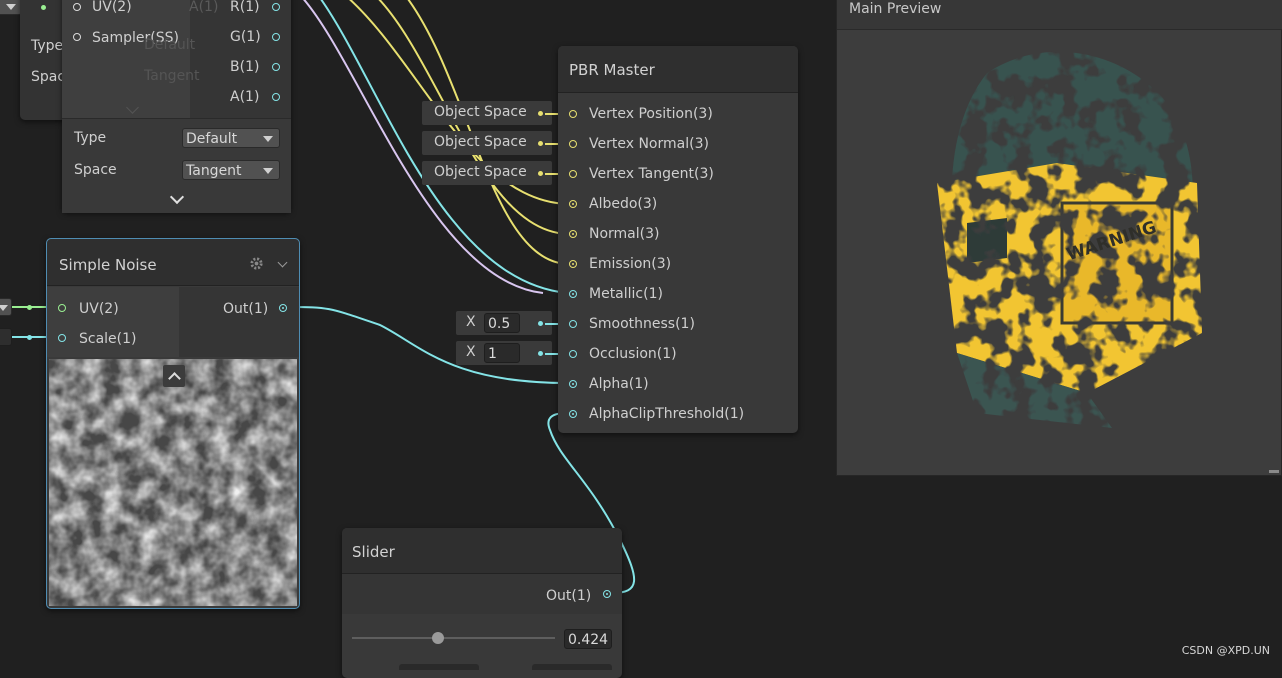 This screenshot has height=678, width=1282. Describe the element at coordinates (6, 337) in the screenshot. I see `offscreen-noise-scale-field` at that location.